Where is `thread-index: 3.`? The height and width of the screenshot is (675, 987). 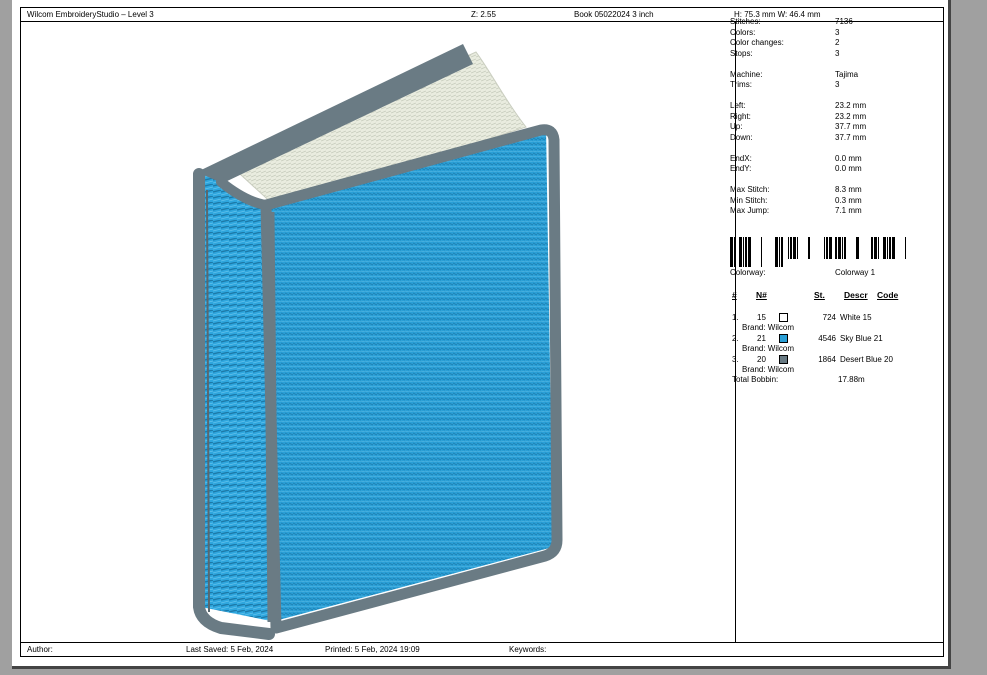 thread-index: 3. is located at coordinates (735, 359).